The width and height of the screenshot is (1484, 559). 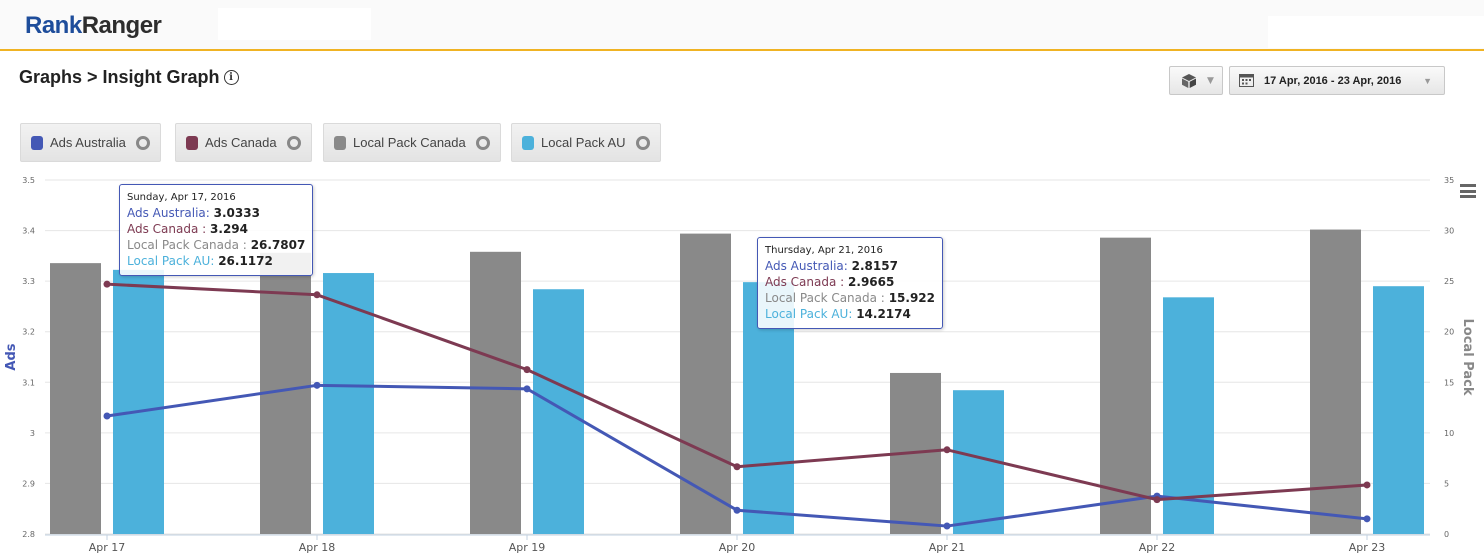 I want to click on legend-label: Local Pack Canada, so click(x=409, y=142).